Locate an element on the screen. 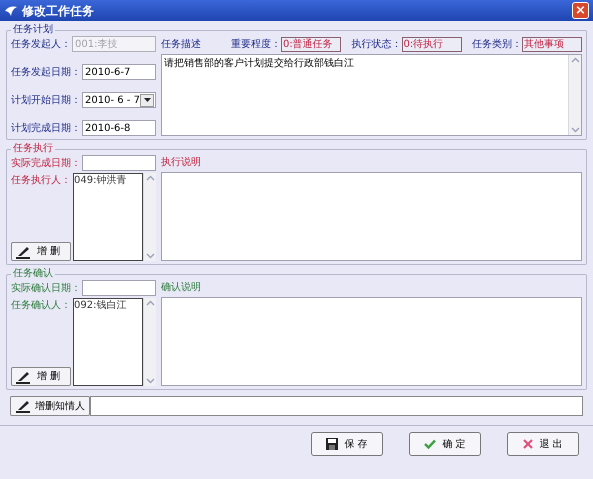  app-icon is located at coordinates (11, 10).